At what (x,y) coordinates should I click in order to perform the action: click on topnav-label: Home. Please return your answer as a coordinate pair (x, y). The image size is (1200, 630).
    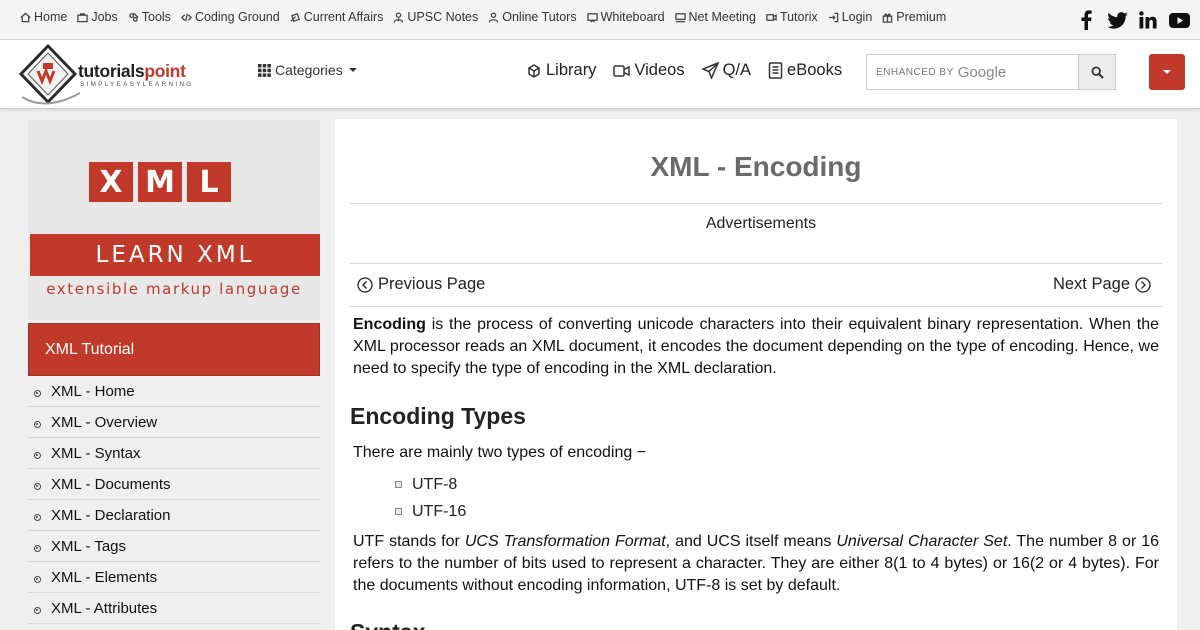
    Looking at the image, I should click on (51, 17).